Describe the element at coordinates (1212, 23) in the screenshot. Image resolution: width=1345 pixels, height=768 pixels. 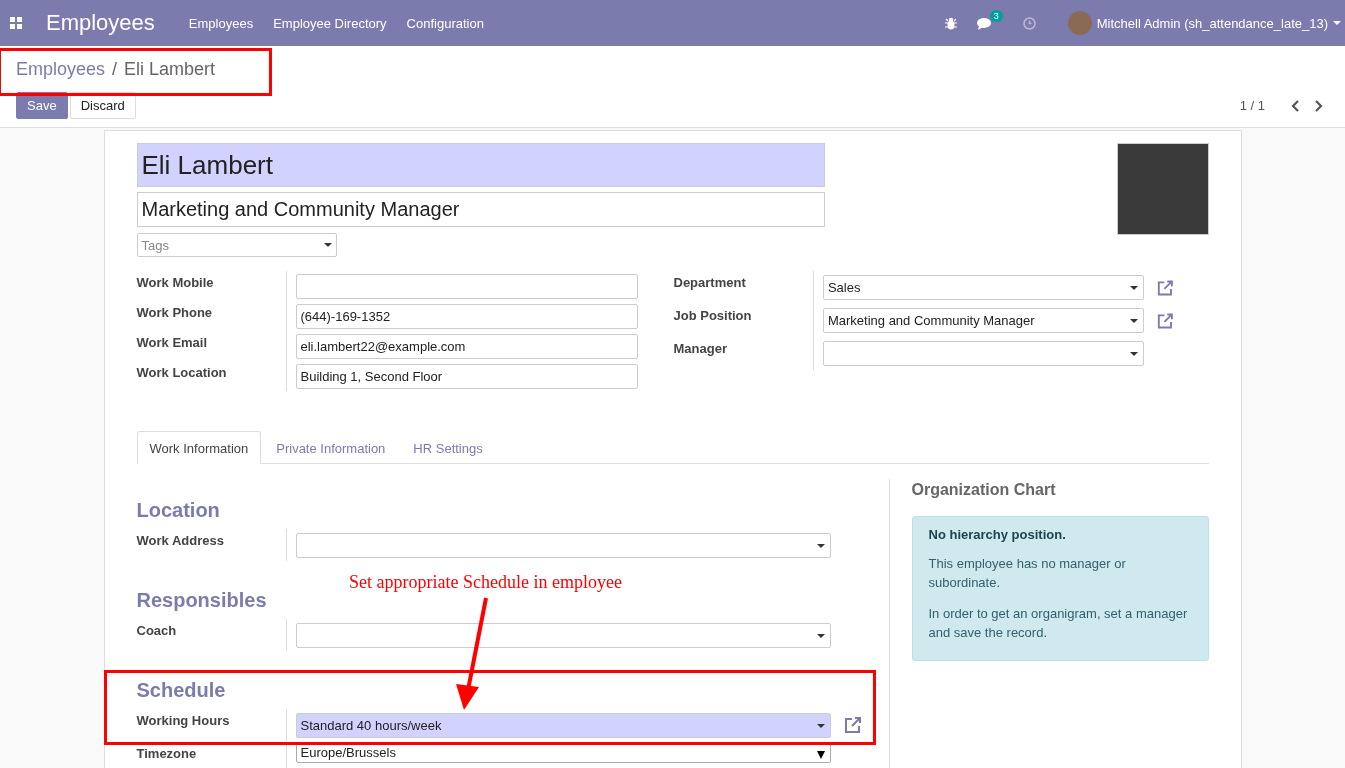
I see `user-menu: Mitchell Admin (sh_attendance_late_13)` at that location.